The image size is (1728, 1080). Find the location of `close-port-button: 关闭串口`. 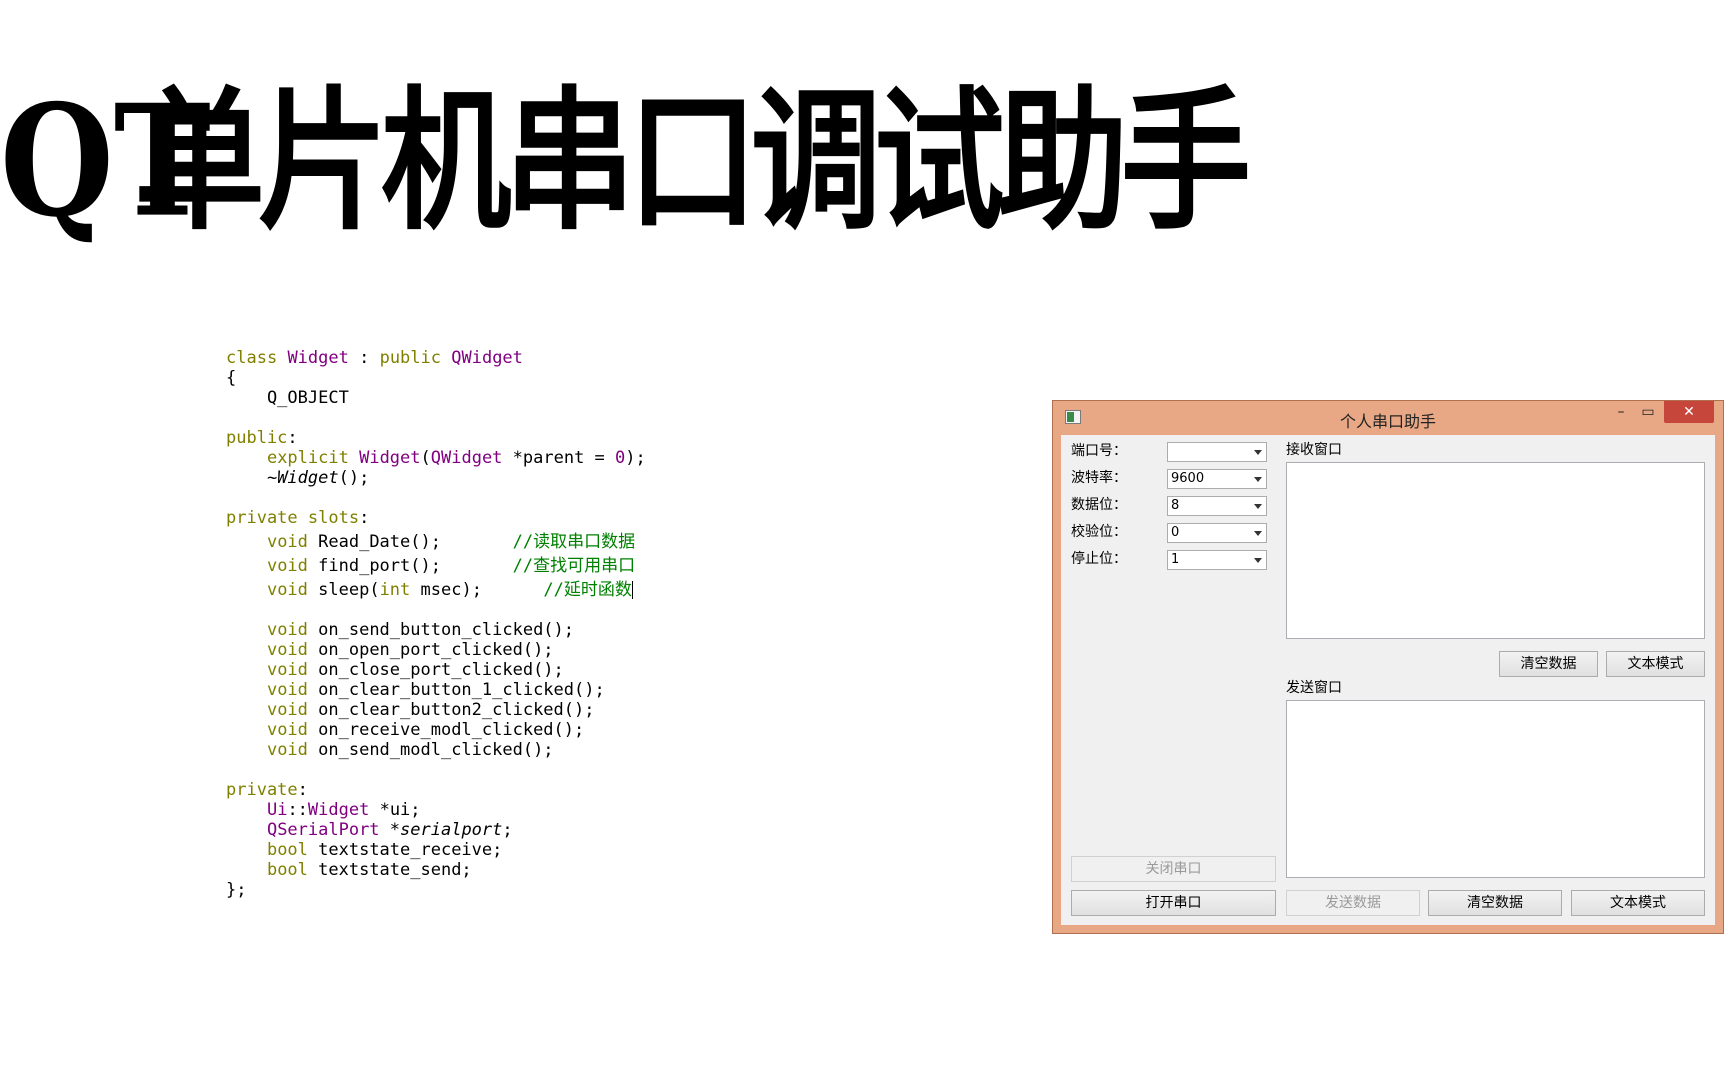

close-port-button: 关闭串口 is located at coordinates (1173, 869).